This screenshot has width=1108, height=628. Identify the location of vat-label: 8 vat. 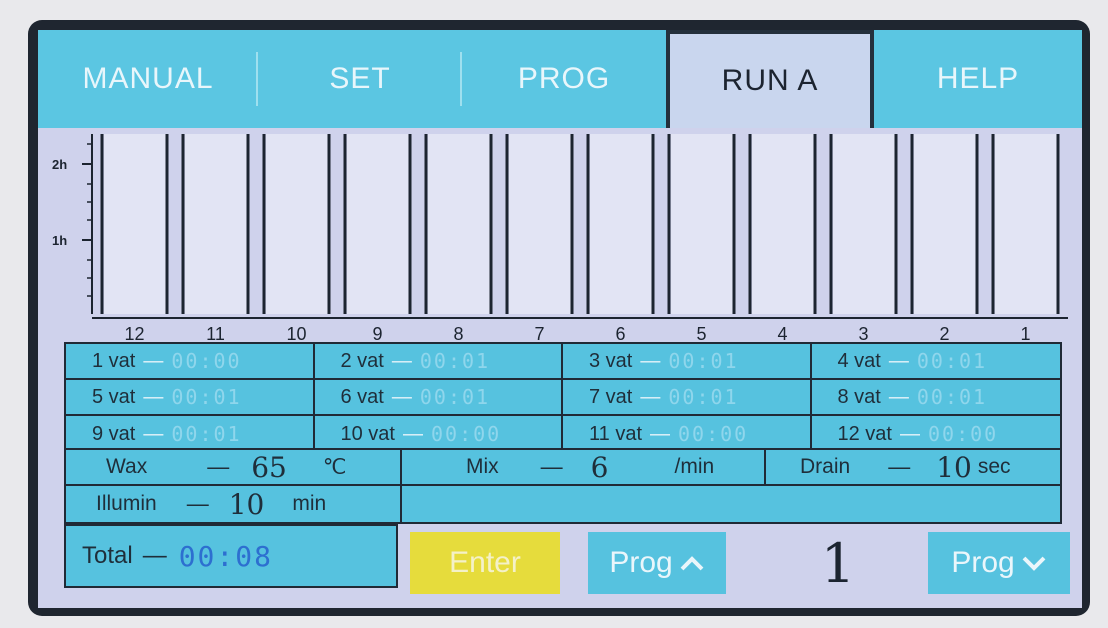
(859, 396).